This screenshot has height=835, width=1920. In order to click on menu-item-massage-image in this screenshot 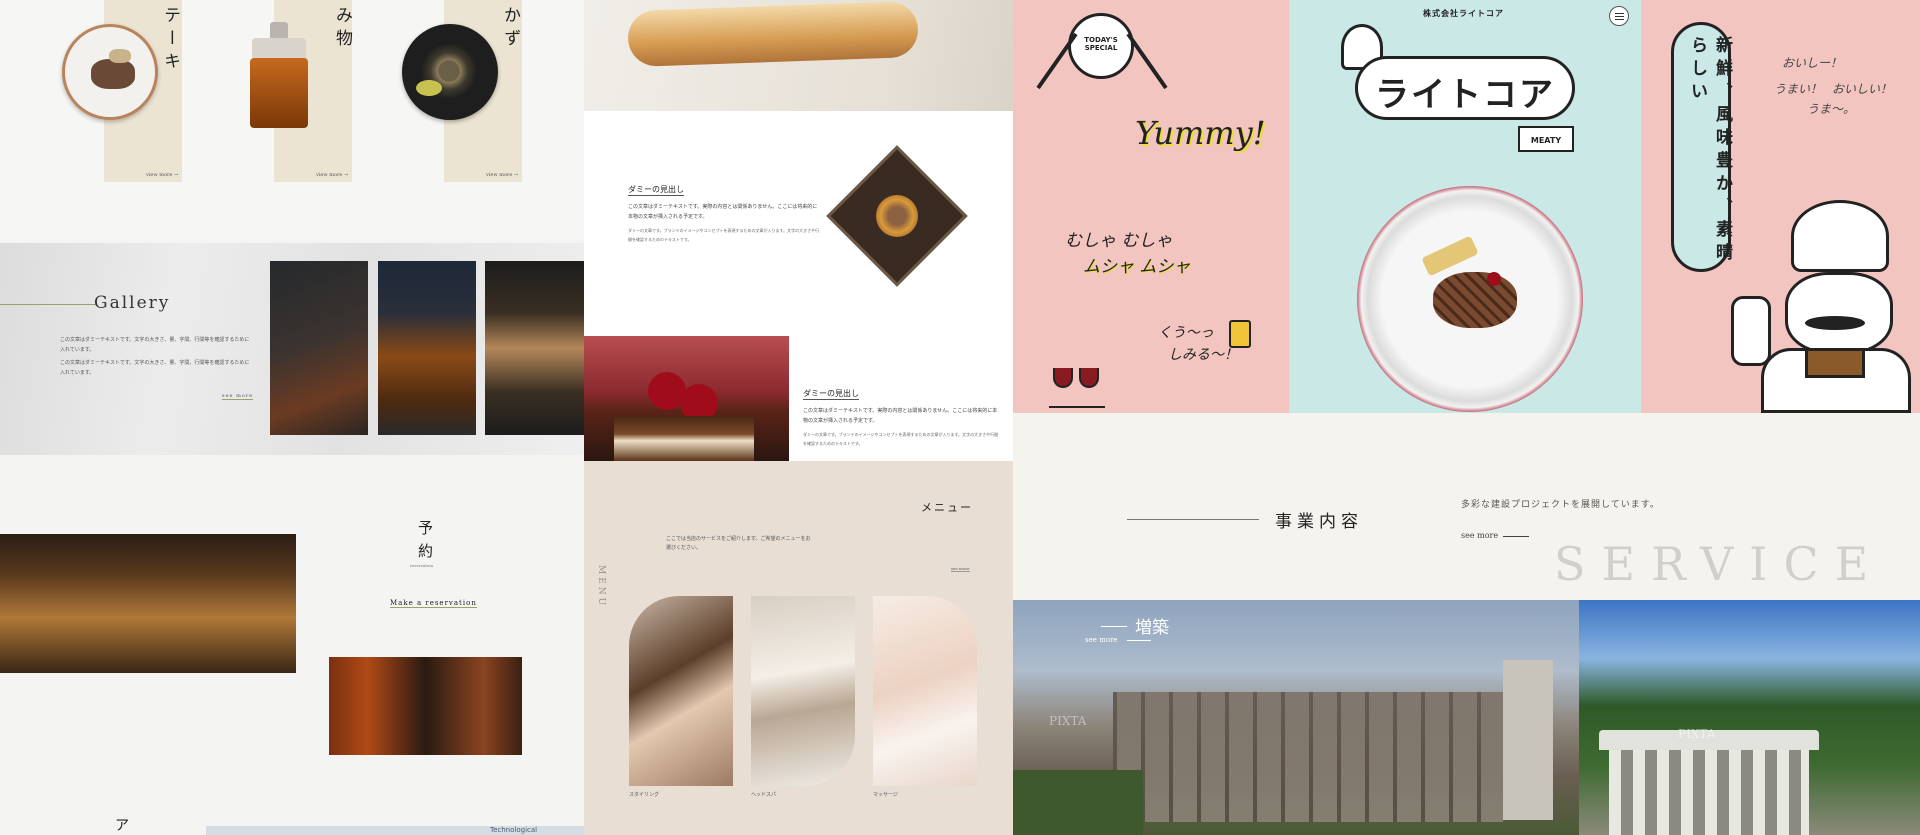, I will do `click(925, 691)`.